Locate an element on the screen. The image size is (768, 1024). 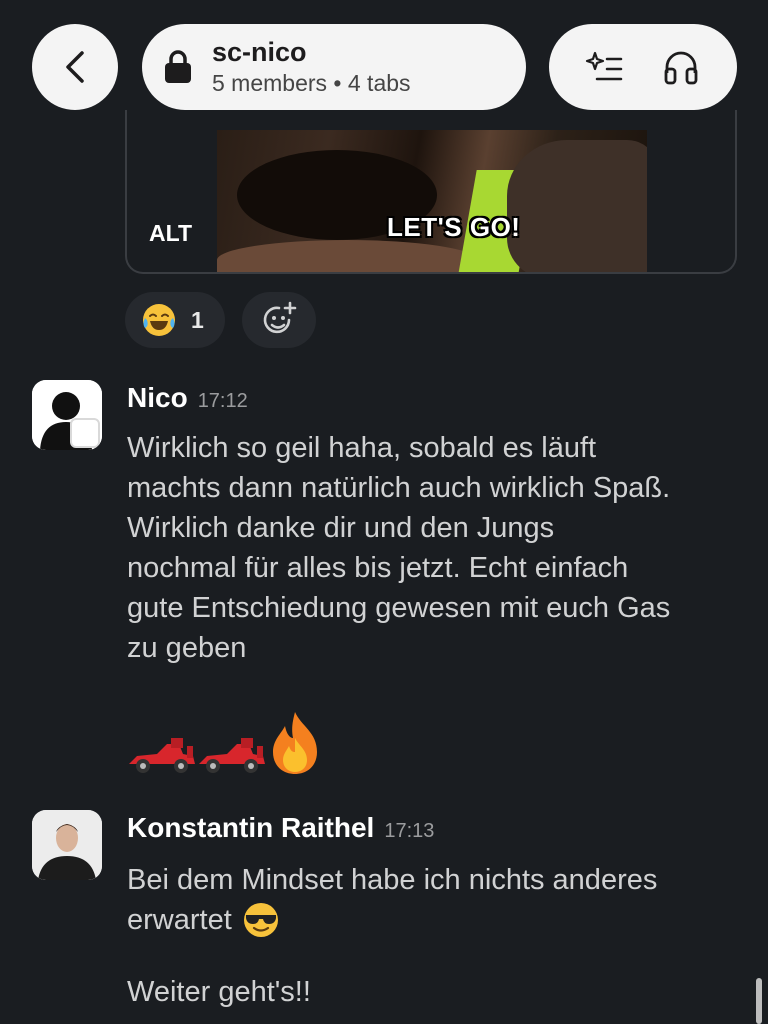
sparkle-list-icon is located at coordinates (605, 67).